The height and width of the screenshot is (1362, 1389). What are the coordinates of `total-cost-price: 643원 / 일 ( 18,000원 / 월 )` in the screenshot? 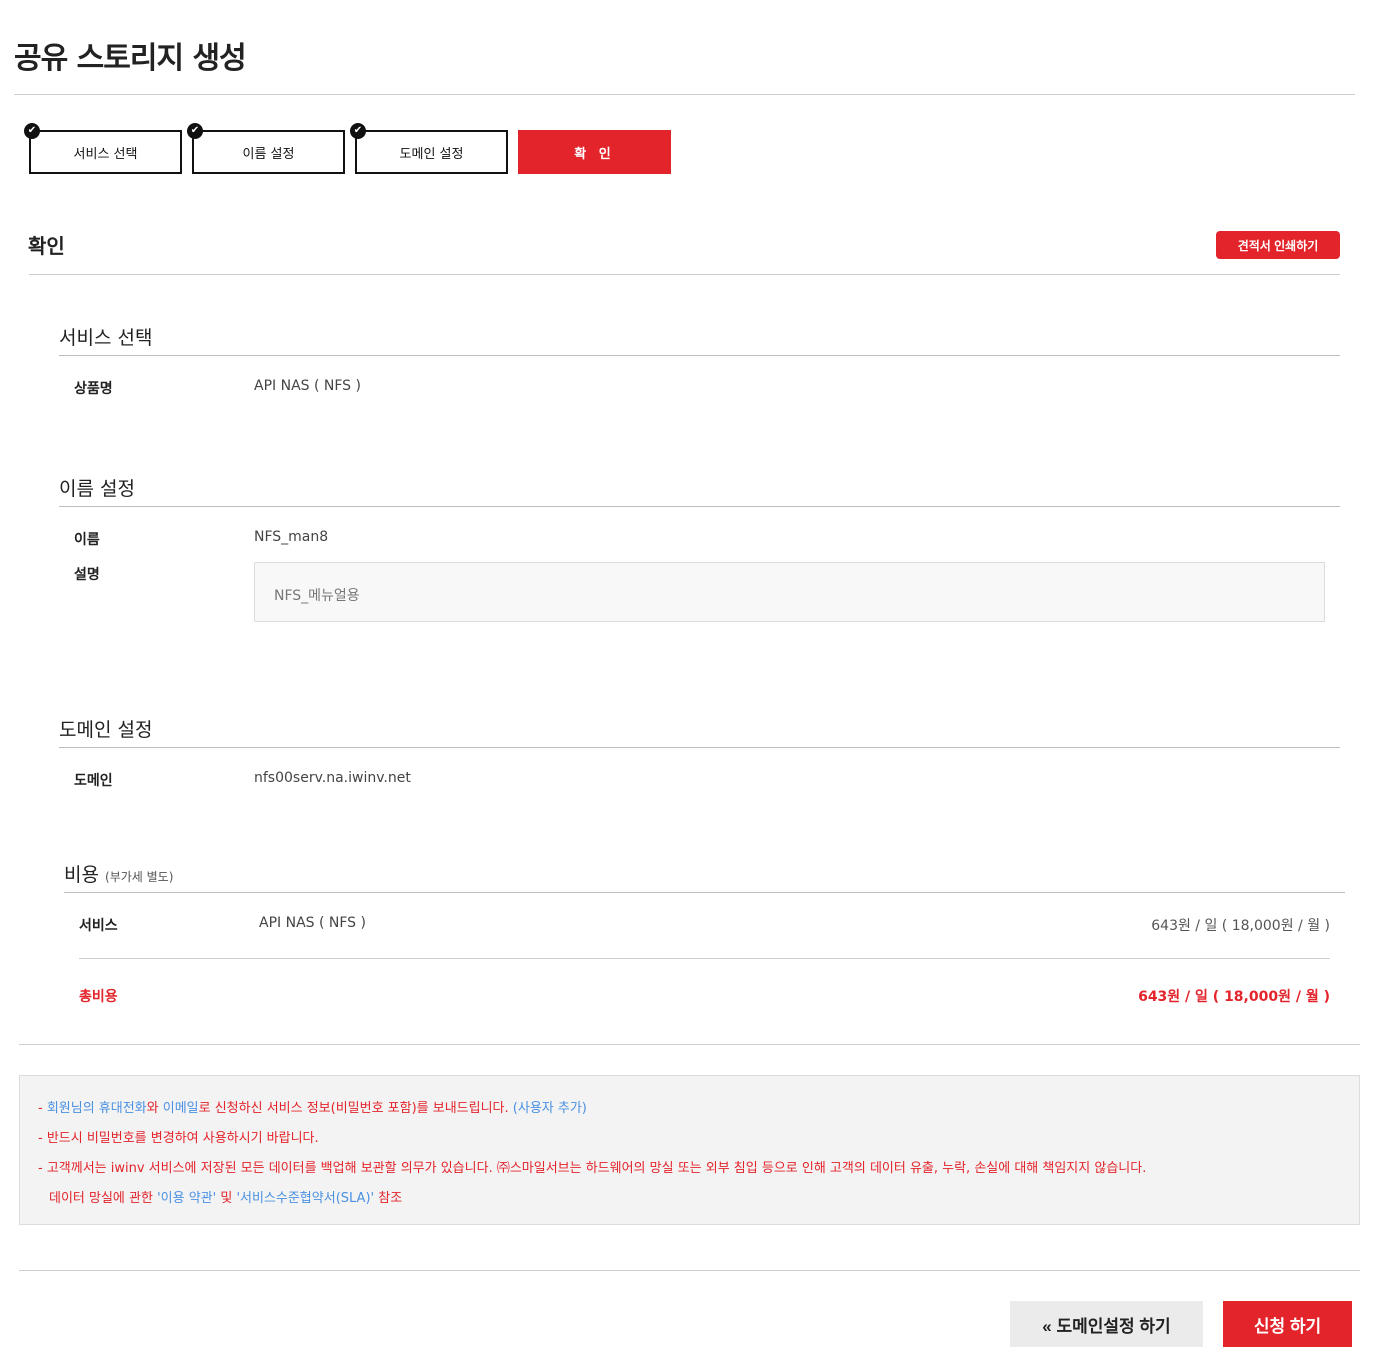 It's located at (1234, 997).